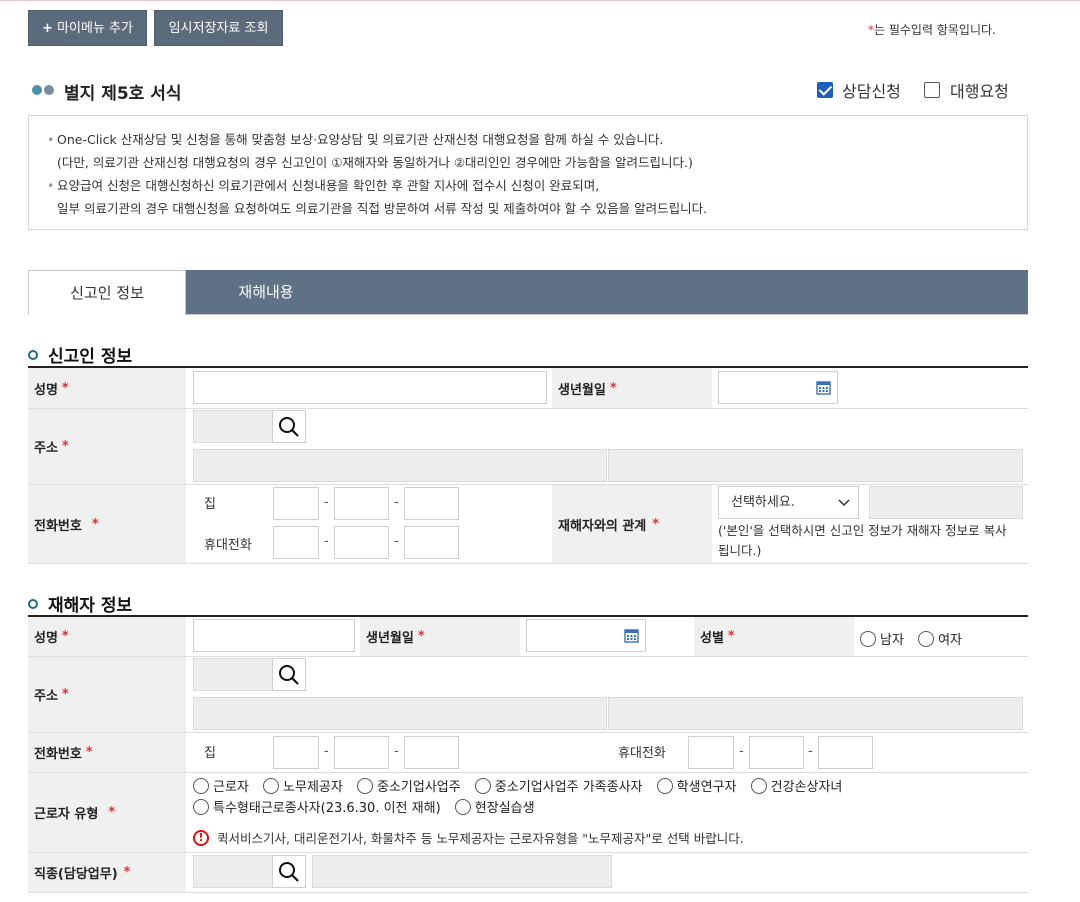 This screenshot has width=1080, height=902. I want to click on victim-name-header: 성명 *, so click(107, 636).